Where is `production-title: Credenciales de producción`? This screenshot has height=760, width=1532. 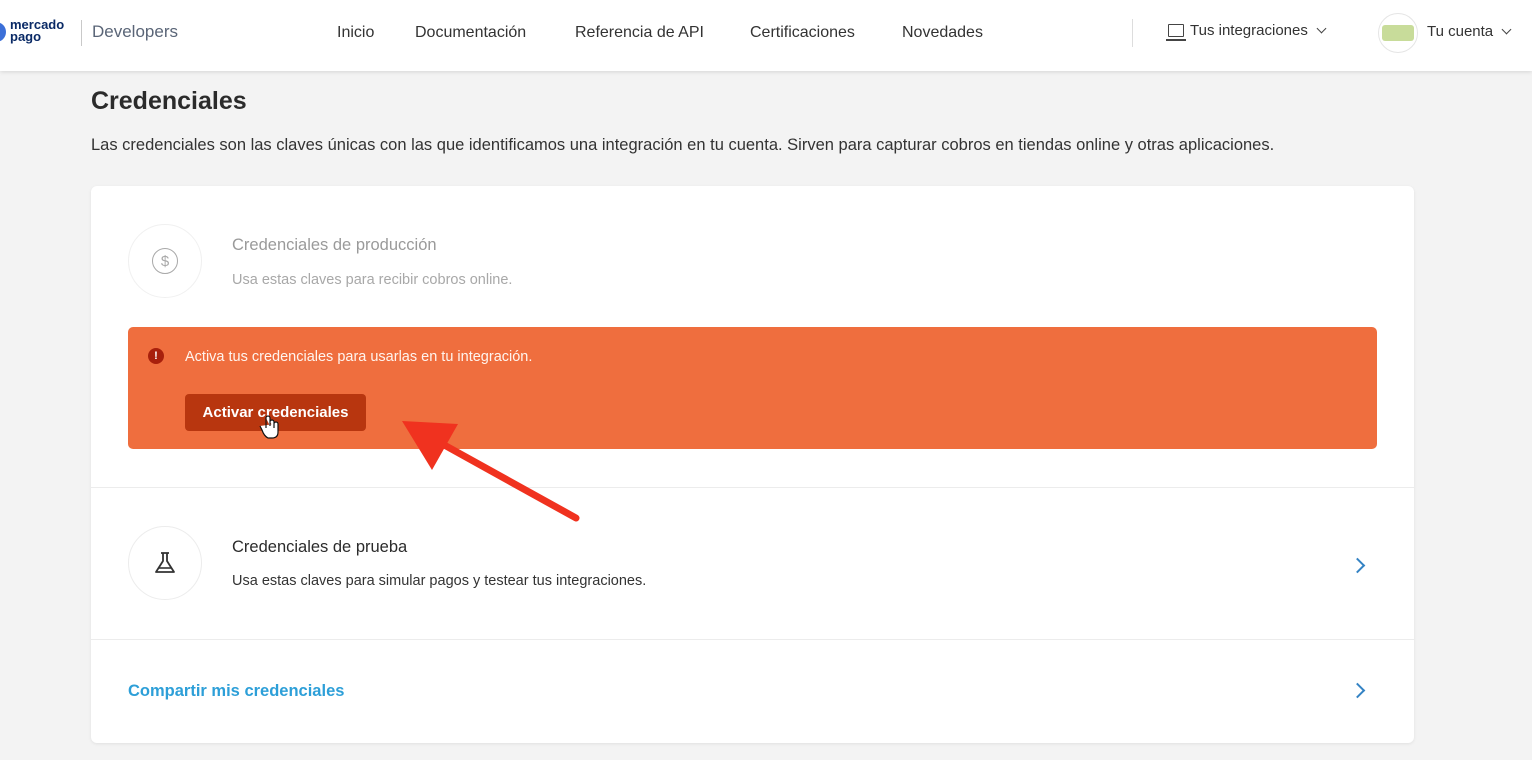 production-title: Credenciales de producción is located at coordinates (334, 245).